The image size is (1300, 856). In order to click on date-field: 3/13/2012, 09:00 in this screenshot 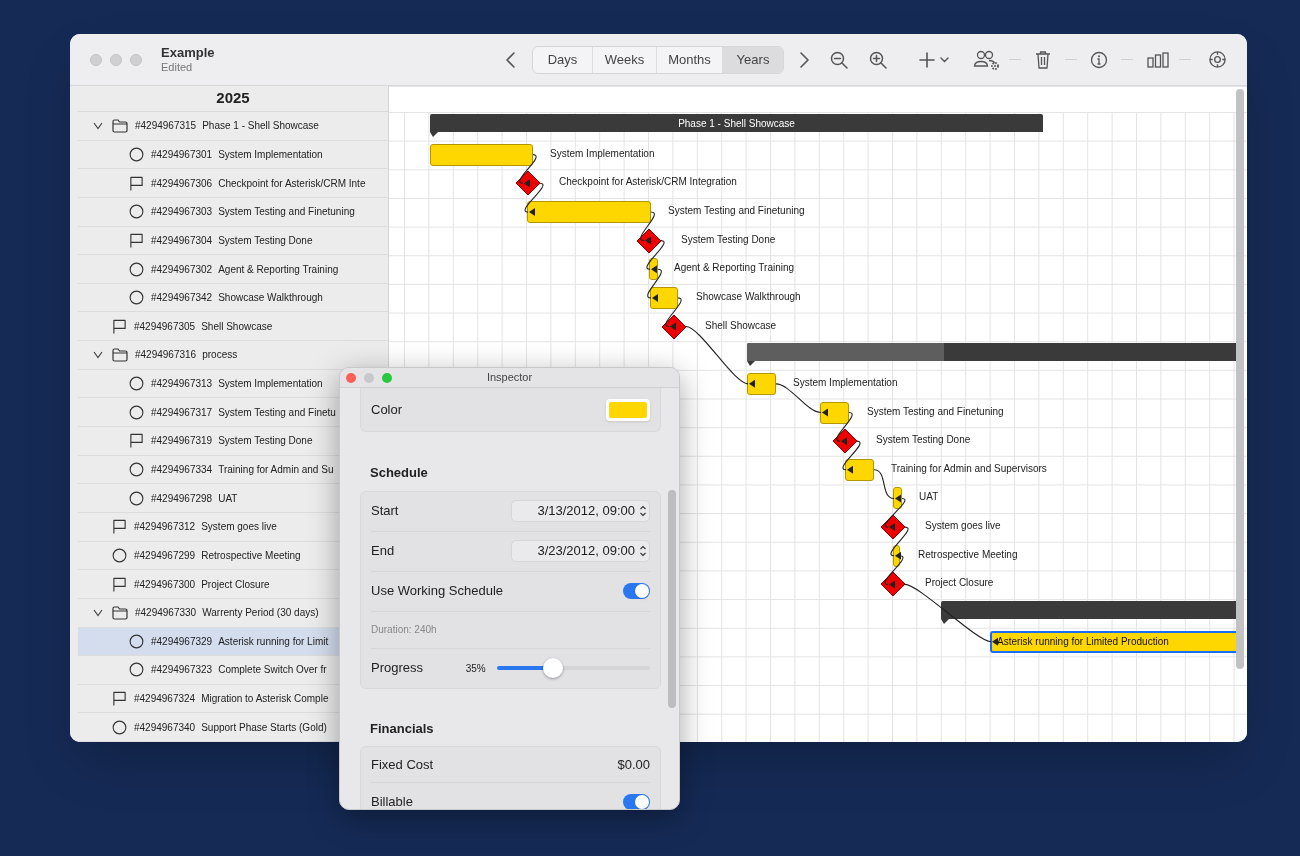, I will do `click(580, 511)`.